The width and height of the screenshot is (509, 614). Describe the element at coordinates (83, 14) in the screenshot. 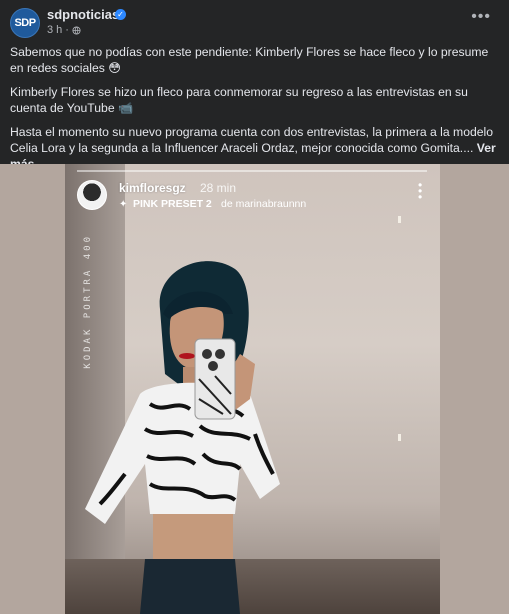

I see `page-name-link: sdpnoticias` at that location.